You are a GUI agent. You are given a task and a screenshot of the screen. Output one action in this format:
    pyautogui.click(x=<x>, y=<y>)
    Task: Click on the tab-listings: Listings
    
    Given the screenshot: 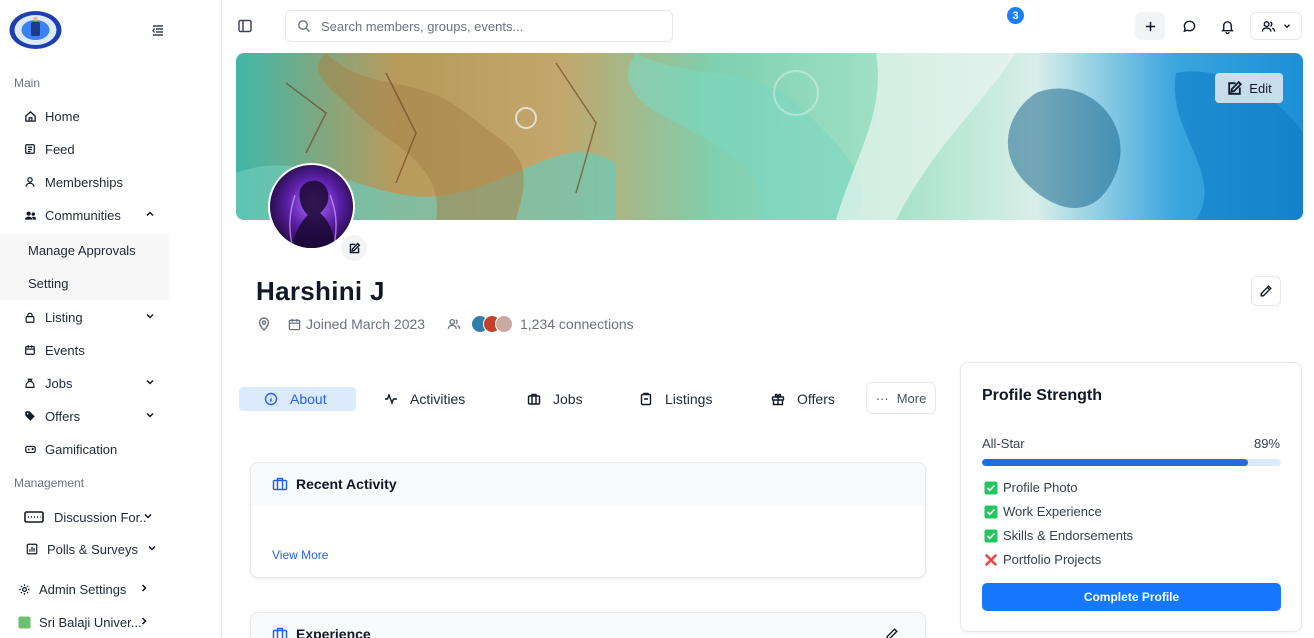 What is the action you would take?
    pyautogui.click(x=675, y=399)
    